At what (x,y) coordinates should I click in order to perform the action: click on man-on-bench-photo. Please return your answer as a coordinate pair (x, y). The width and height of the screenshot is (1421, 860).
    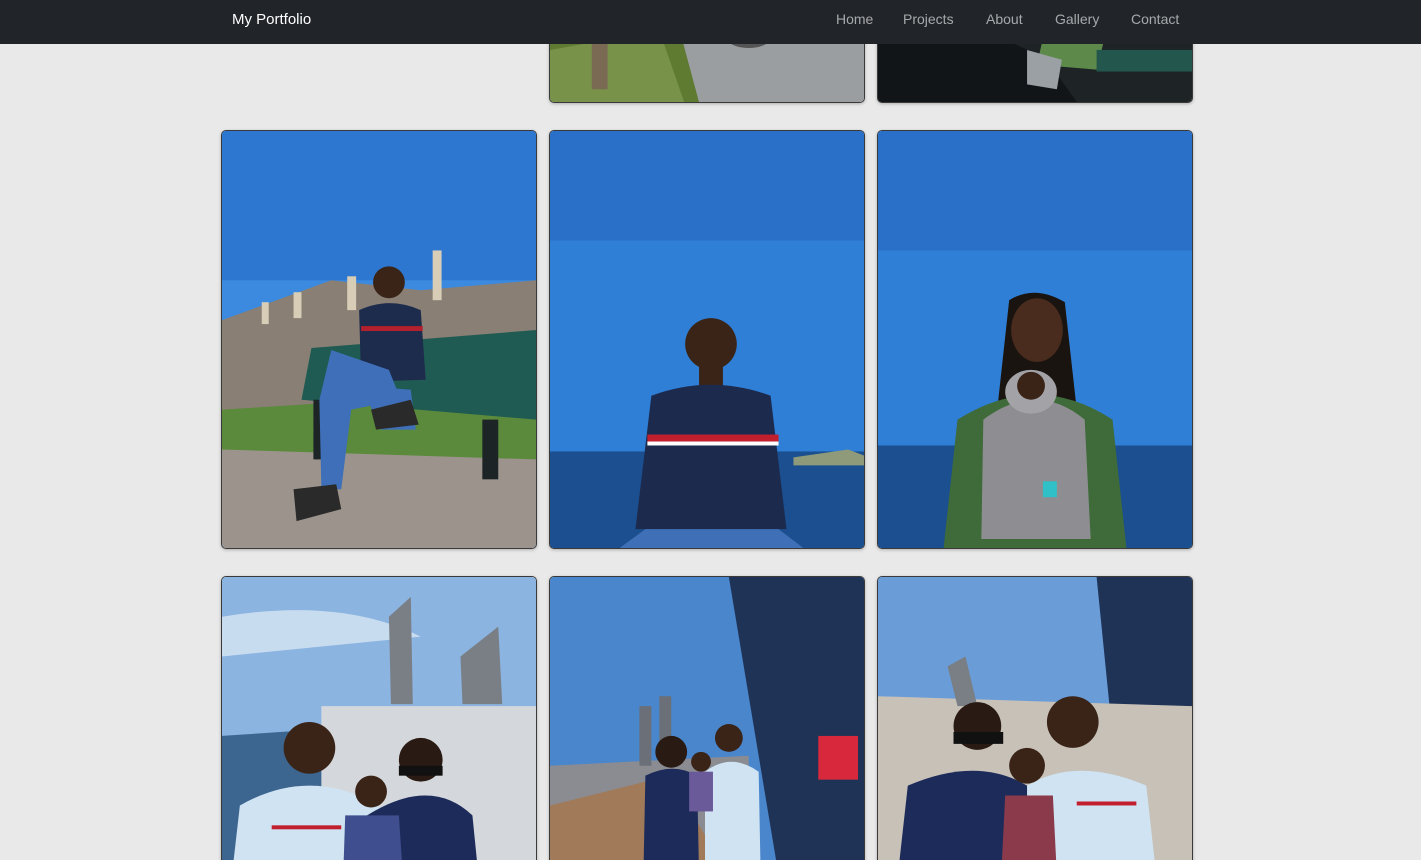
    Looking at the image, I should click on (379, 339).